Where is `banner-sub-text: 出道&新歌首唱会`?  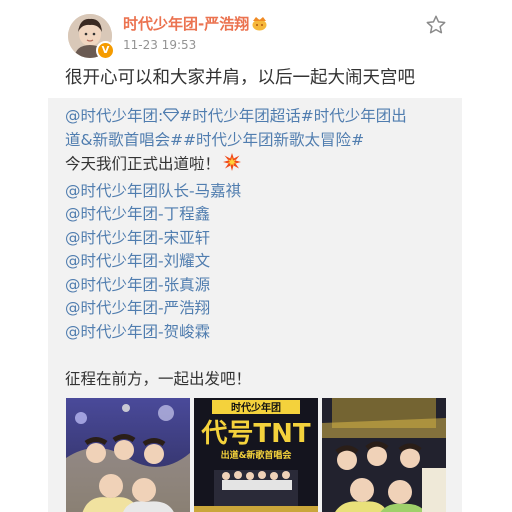
banner-sub-text: 出道&新歌首唱会 is located at coordinates (257, 455).